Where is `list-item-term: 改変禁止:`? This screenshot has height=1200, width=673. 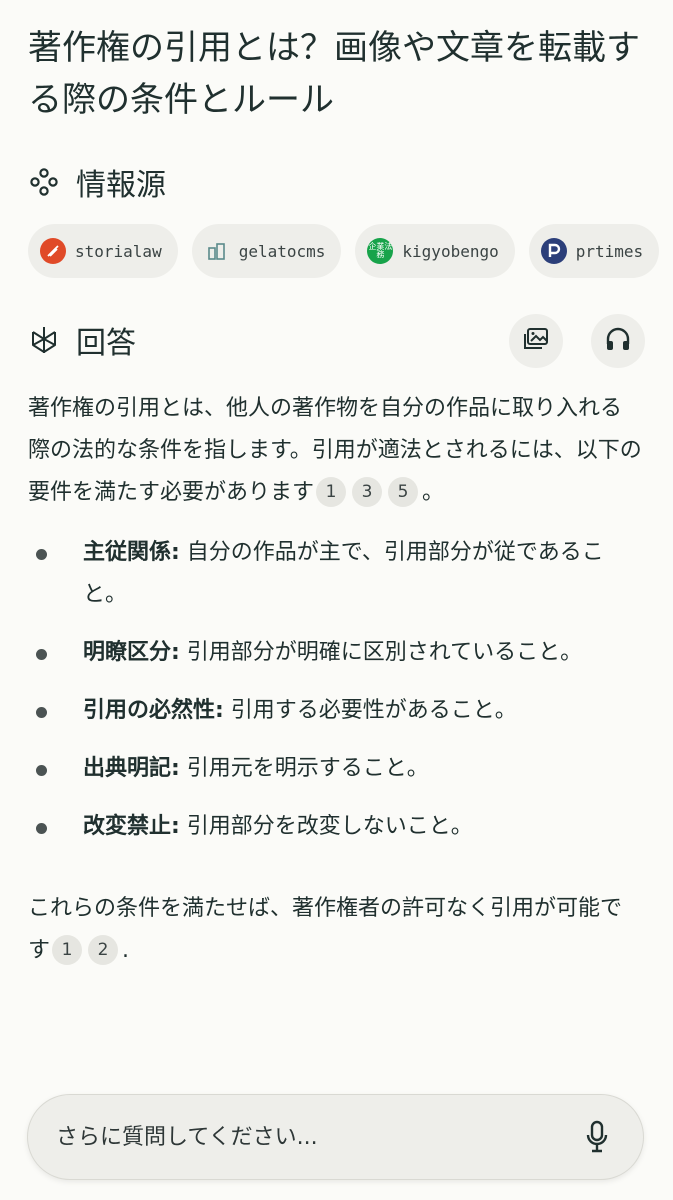
list-item-term: 改変禁止: is located at coordinates (131, 826).